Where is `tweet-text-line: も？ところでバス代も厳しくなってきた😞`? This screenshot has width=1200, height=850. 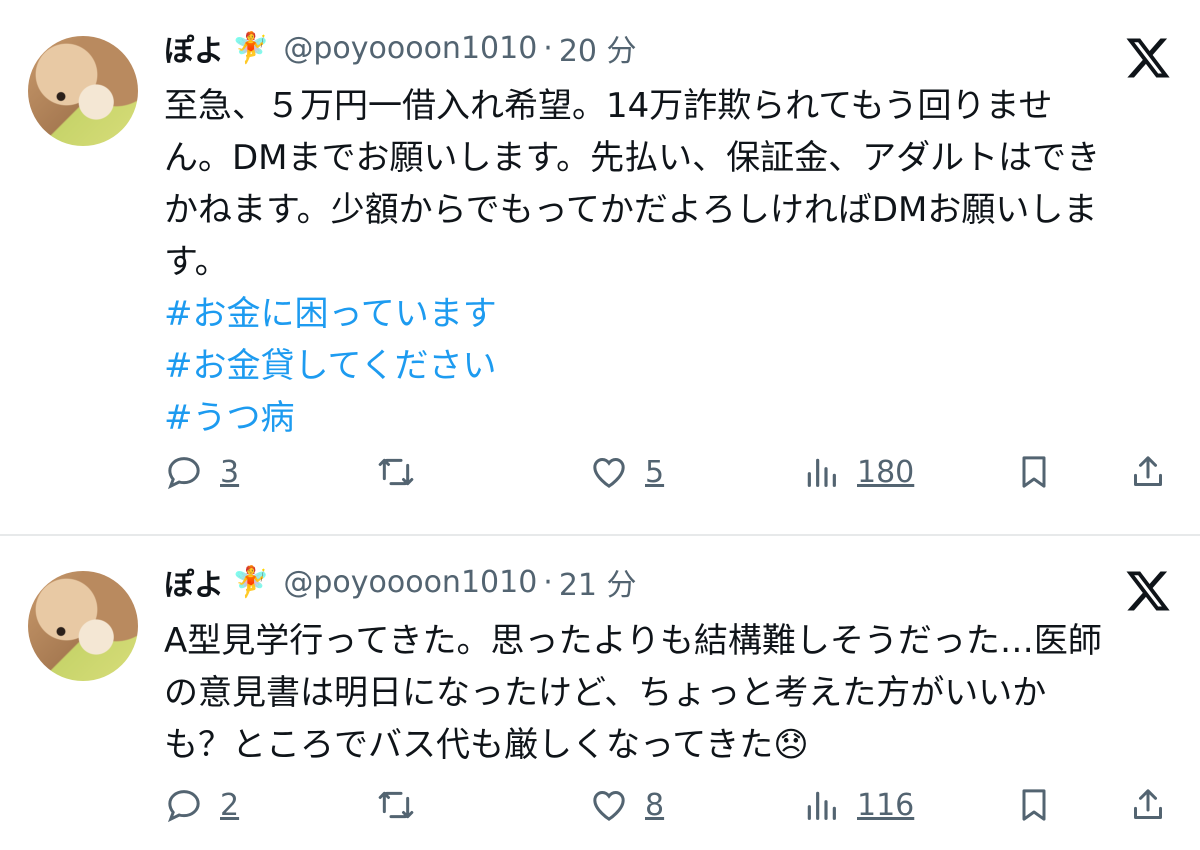
tweet-text-line: も？ところでバス代も厳しくなってきた😞 is located at coordinates (486, 745).